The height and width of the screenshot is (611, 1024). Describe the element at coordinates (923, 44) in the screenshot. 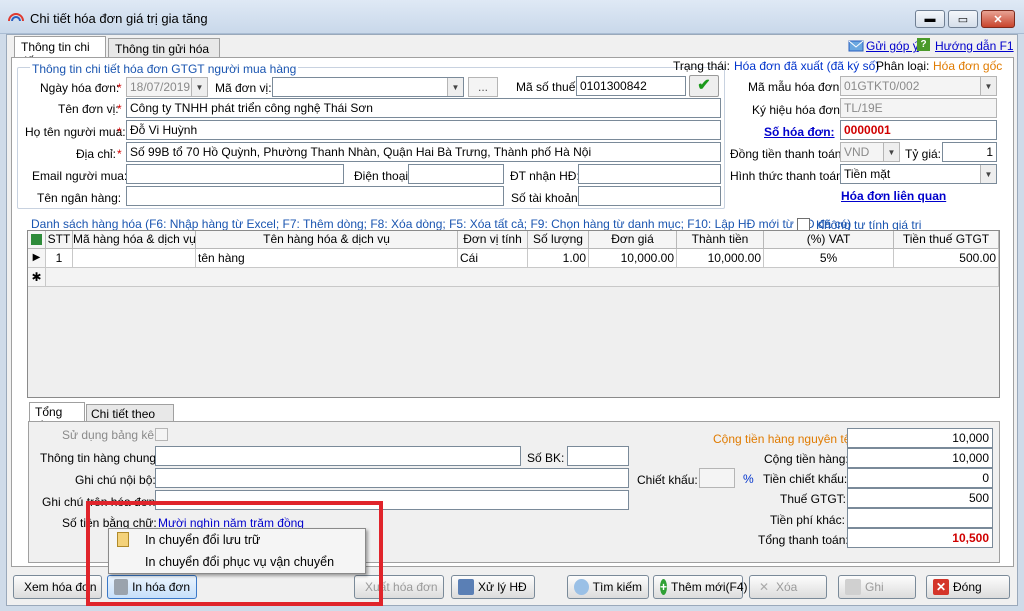

I see `help-icon: ?` at that location.